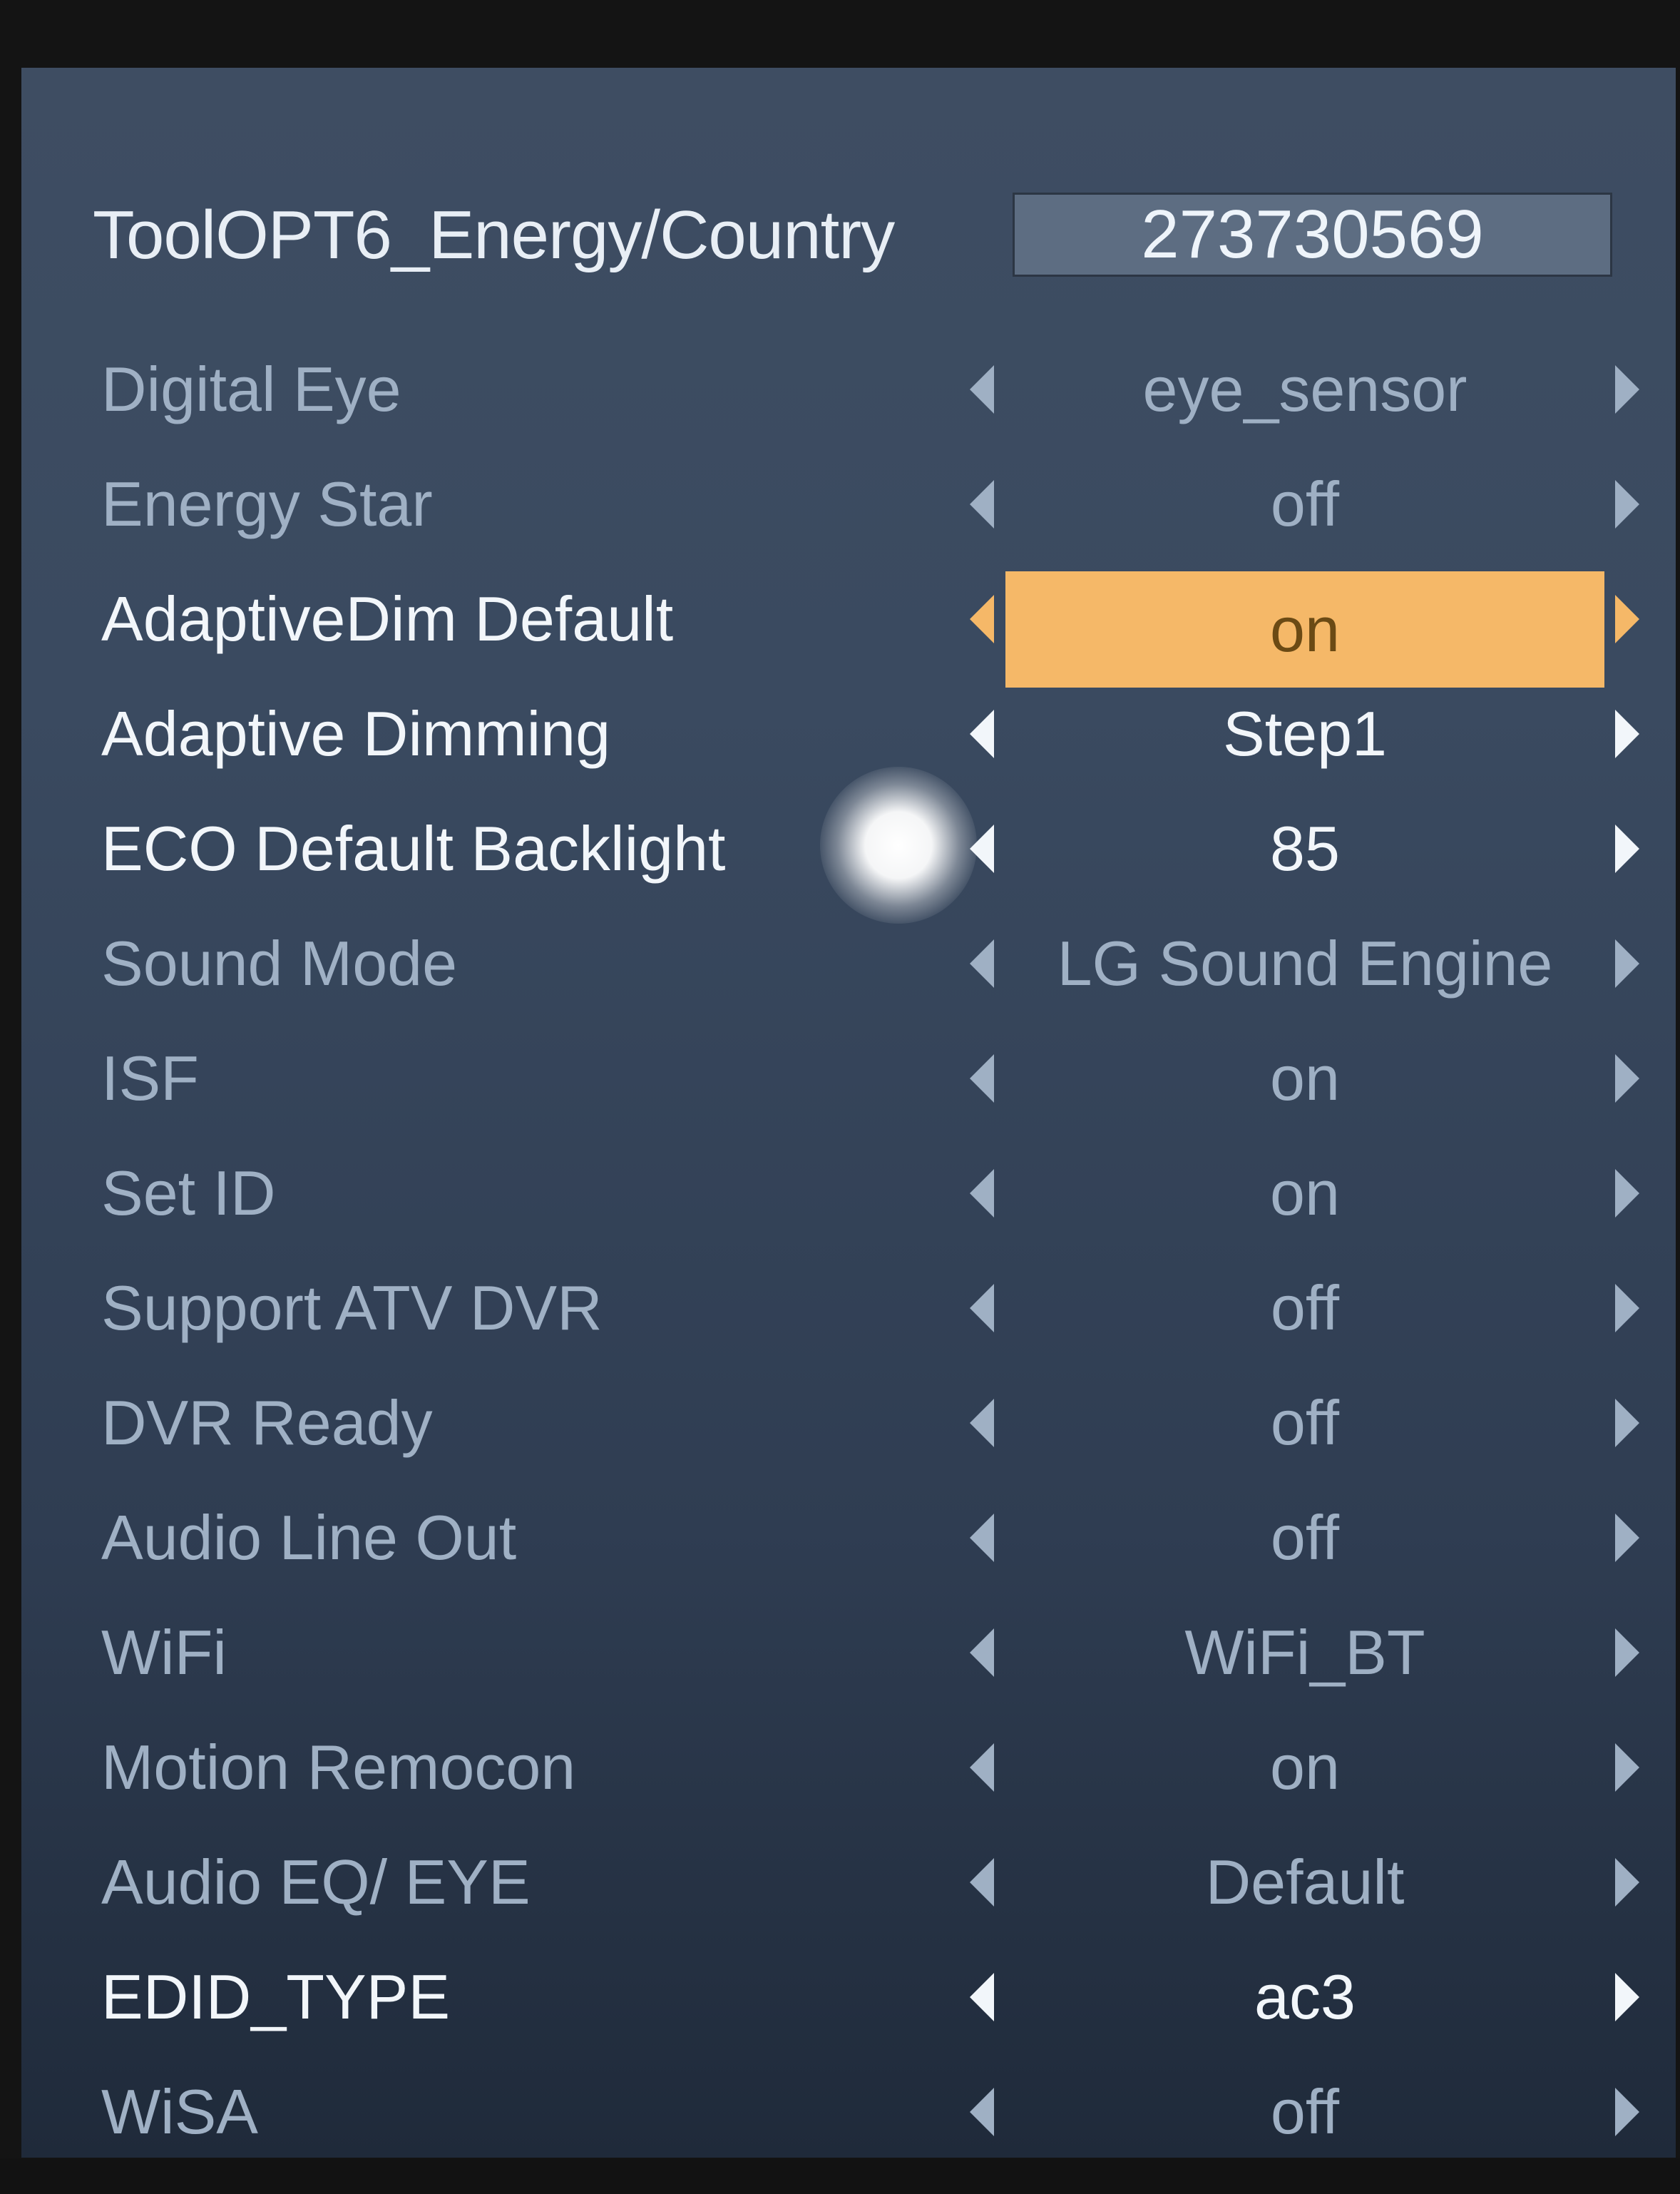 The height and width of the screenshot is (2194, 1680). Describe the element at coordinates (494, 235) in the screenshot. I see `tool-option-title: ToolOPT6_Energy/Country` at that location.